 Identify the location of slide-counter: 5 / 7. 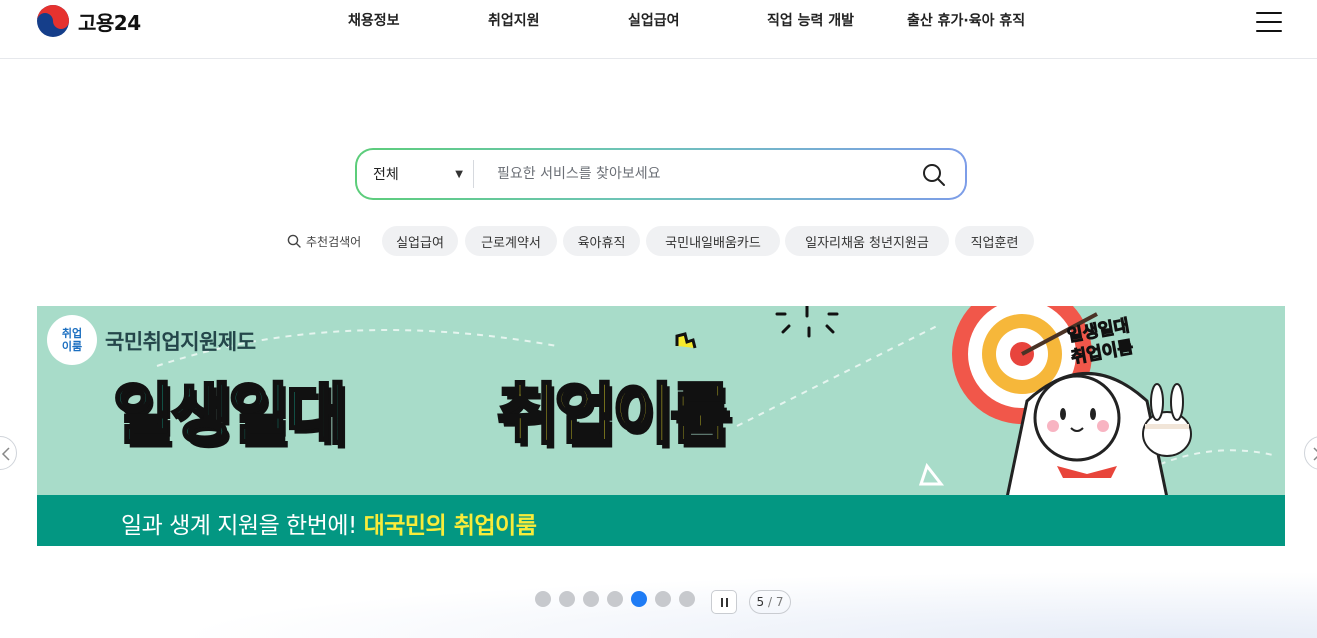
(770, 602).